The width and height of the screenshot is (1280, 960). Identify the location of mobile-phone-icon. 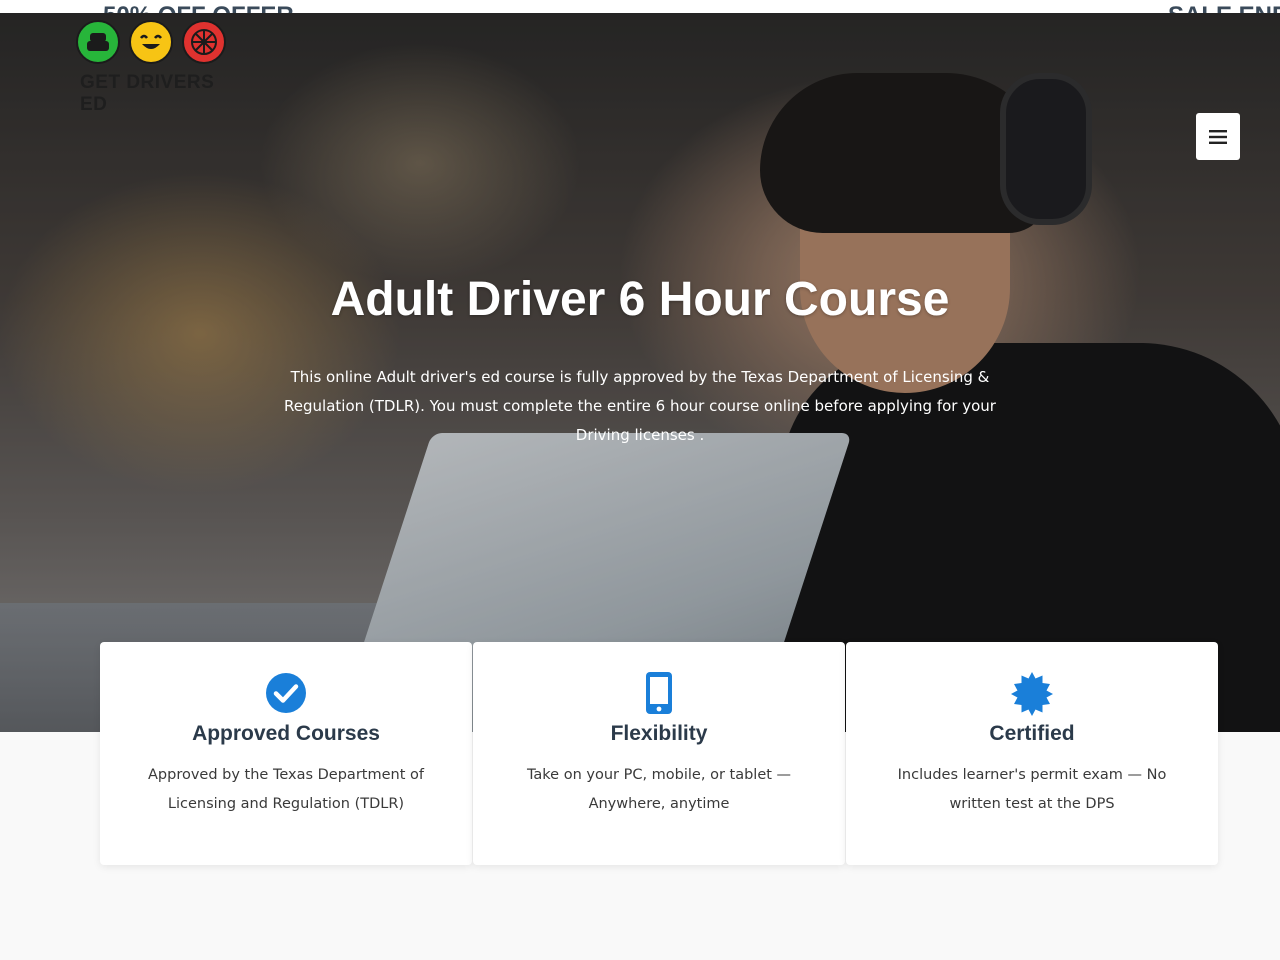
(659, 693).